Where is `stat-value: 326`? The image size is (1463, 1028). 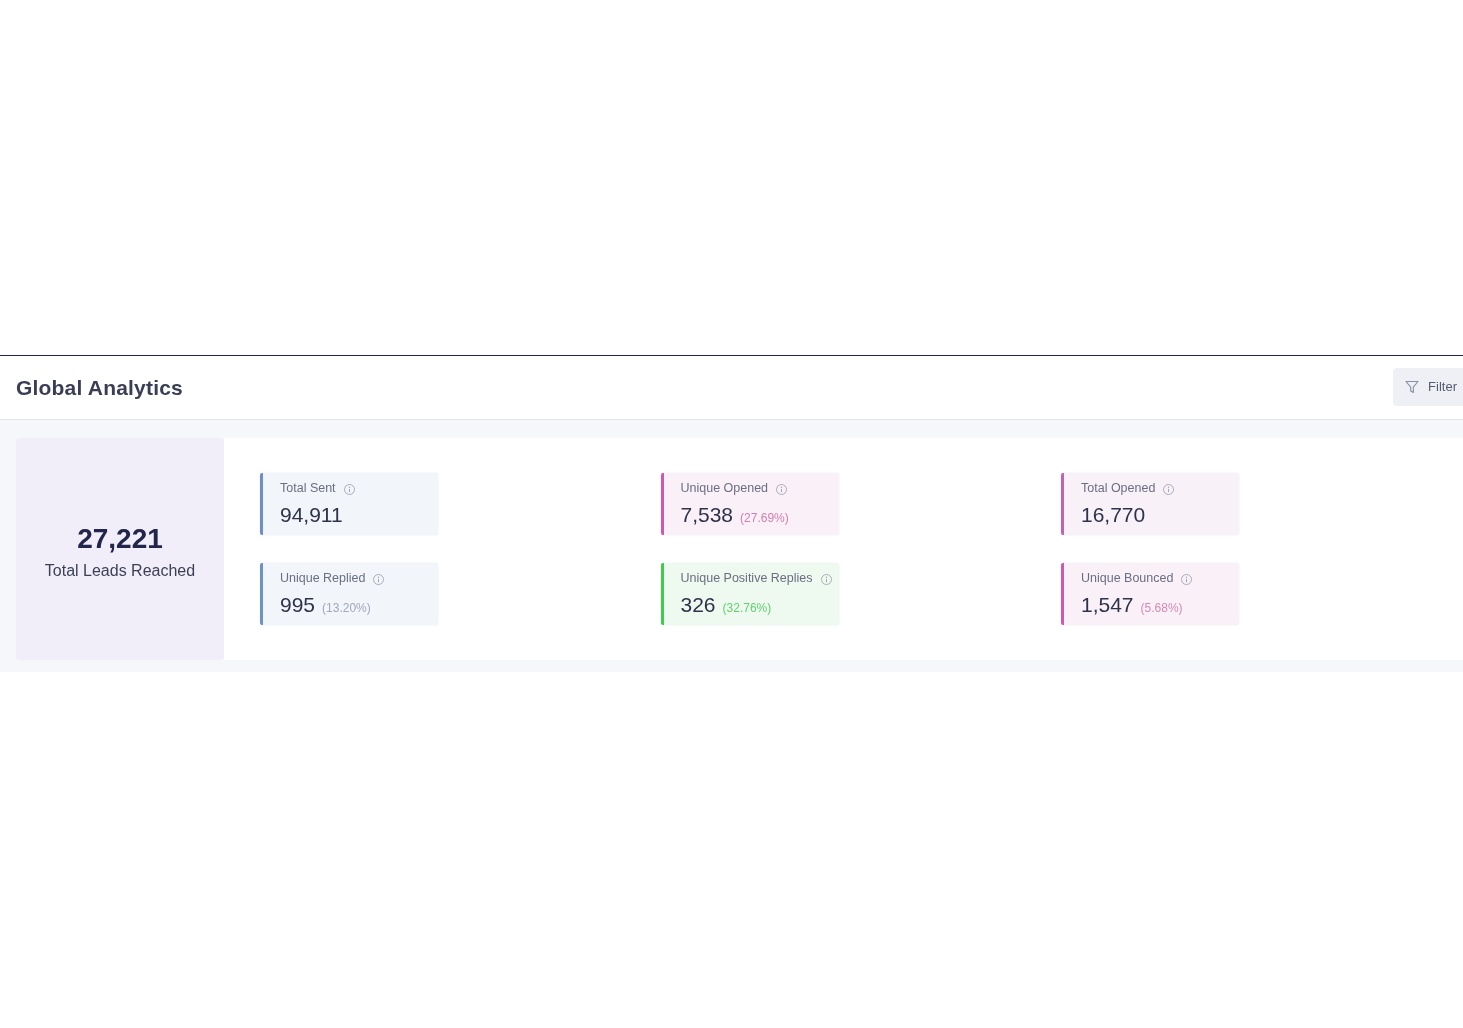 stat-value: 326 is located at coordinates (698, 605).